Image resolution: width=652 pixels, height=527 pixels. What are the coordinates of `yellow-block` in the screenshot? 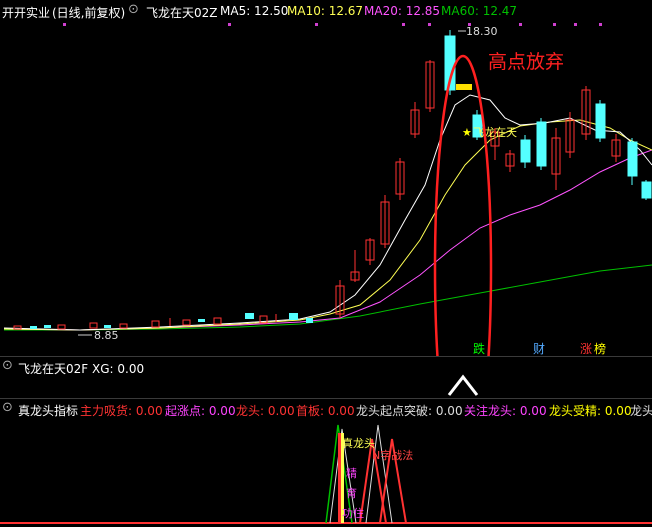 It's located at (464, 87).